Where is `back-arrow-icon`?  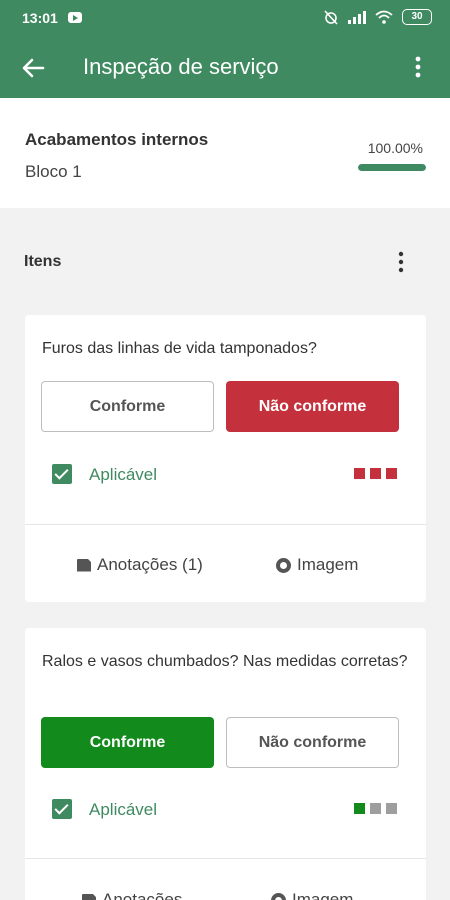 back-arrow-icon is located at coordinates (33, 68).